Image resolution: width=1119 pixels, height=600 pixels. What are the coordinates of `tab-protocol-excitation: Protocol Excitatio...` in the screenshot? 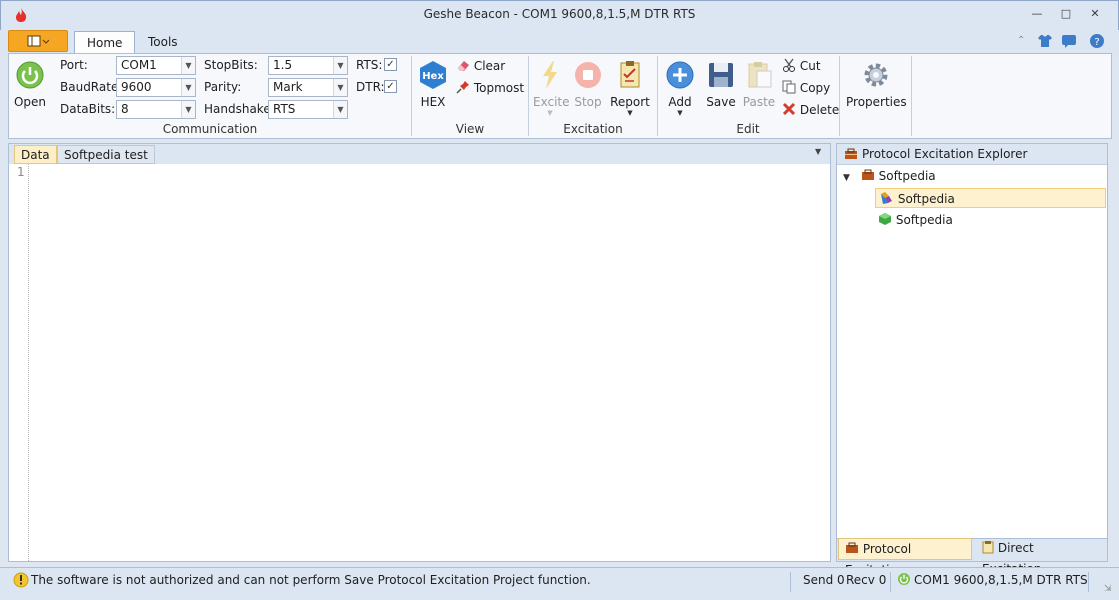 It's located at (905, 557).